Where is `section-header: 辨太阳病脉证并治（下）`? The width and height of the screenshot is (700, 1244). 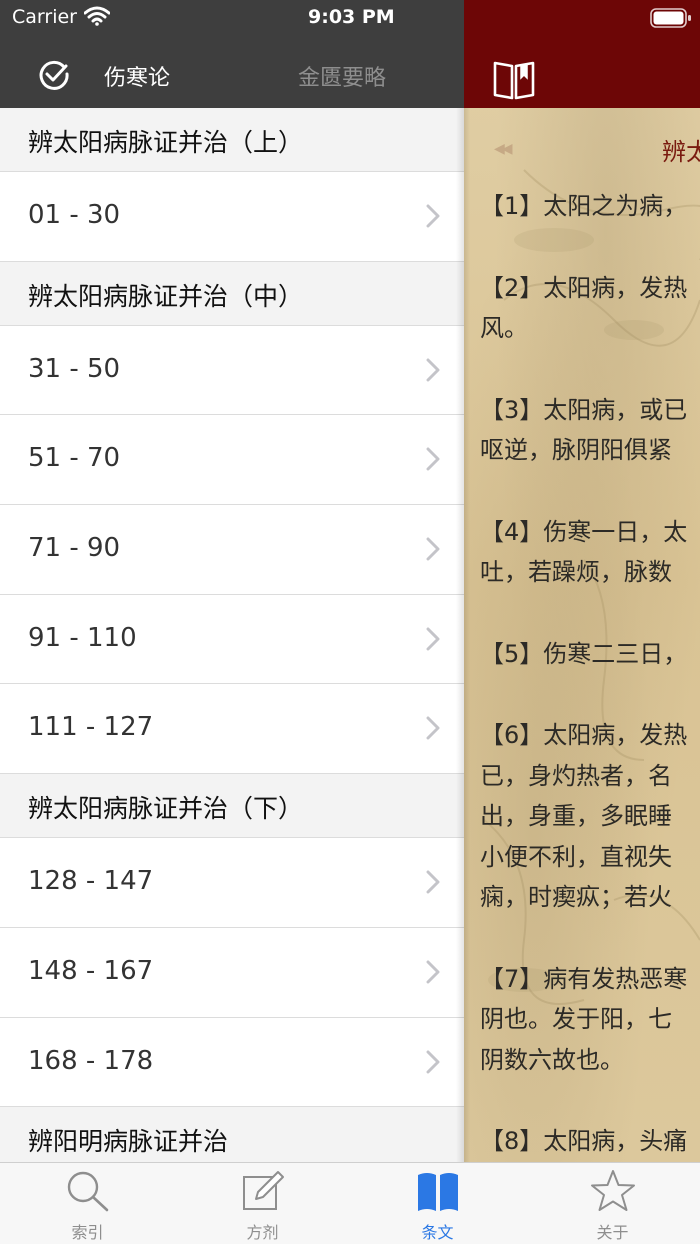
section-header: 辨太阳病脉证并治（下） is located at coordinates (232, 806).